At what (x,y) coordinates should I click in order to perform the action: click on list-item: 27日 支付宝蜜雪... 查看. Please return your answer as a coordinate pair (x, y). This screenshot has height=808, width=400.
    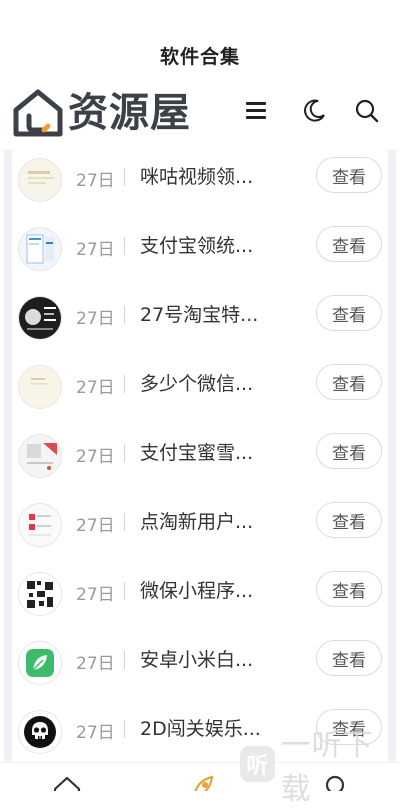
    Looking at the image, I should click on (200, 458).